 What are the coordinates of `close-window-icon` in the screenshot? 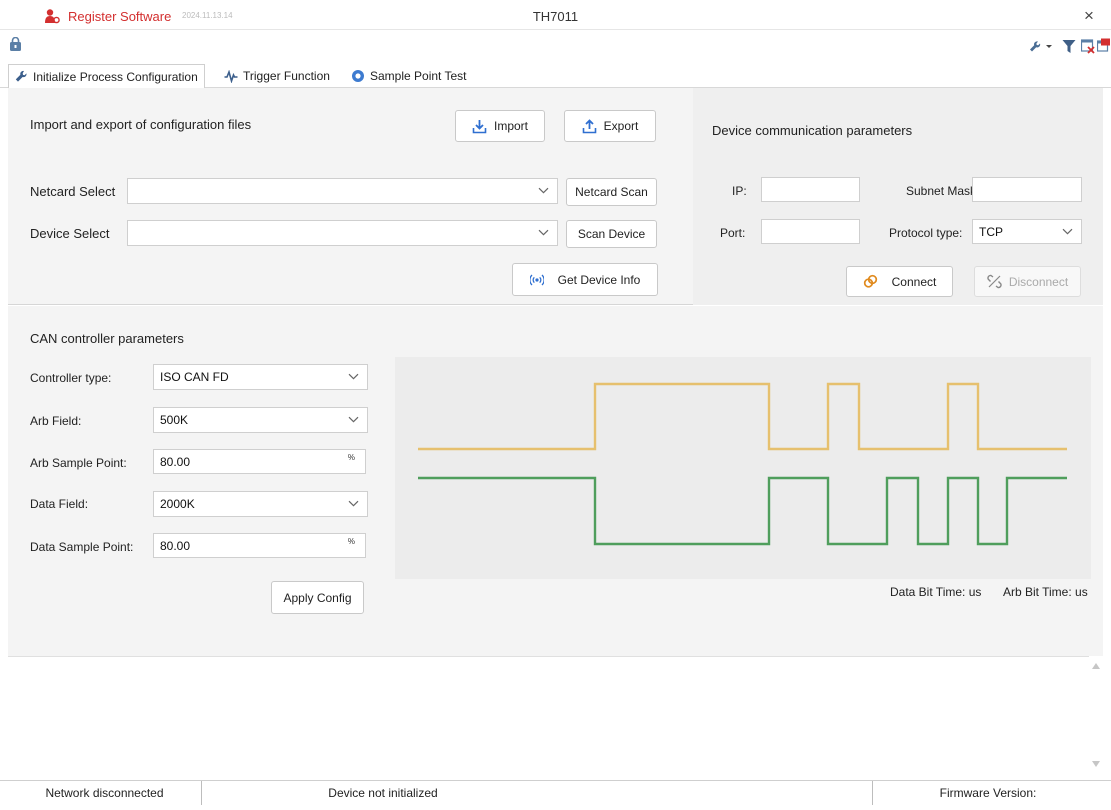 It's located at (1088, 46).